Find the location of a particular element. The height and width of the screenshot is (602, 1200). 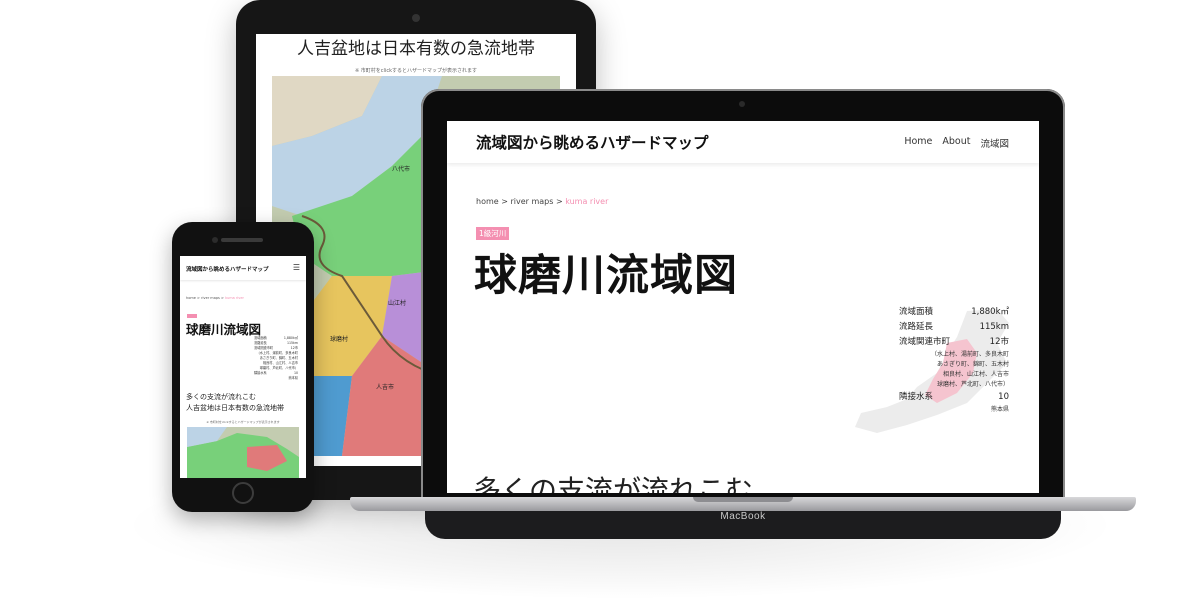

phone-camera is located at coordinates (215, 240).